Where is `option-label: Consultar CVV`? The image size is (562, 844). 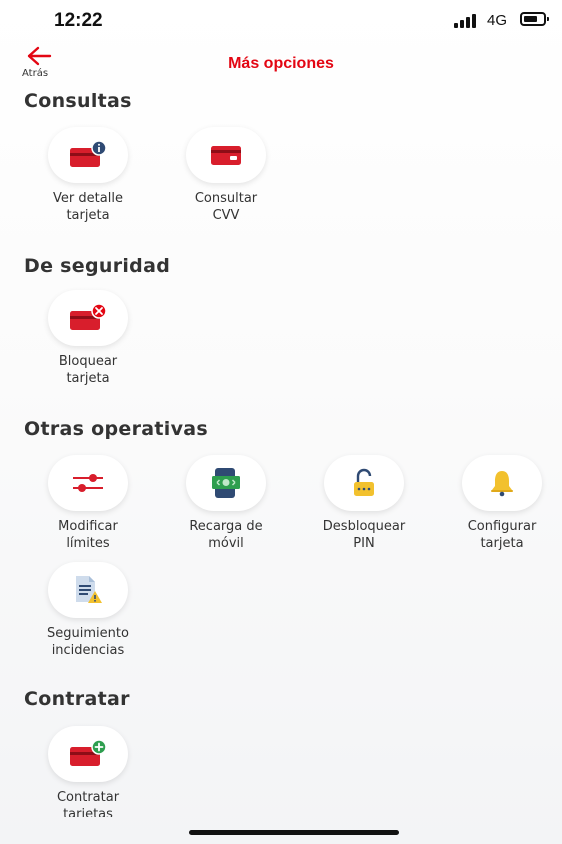 option-label: Consultar CVV is located at coordinates (226, 207).